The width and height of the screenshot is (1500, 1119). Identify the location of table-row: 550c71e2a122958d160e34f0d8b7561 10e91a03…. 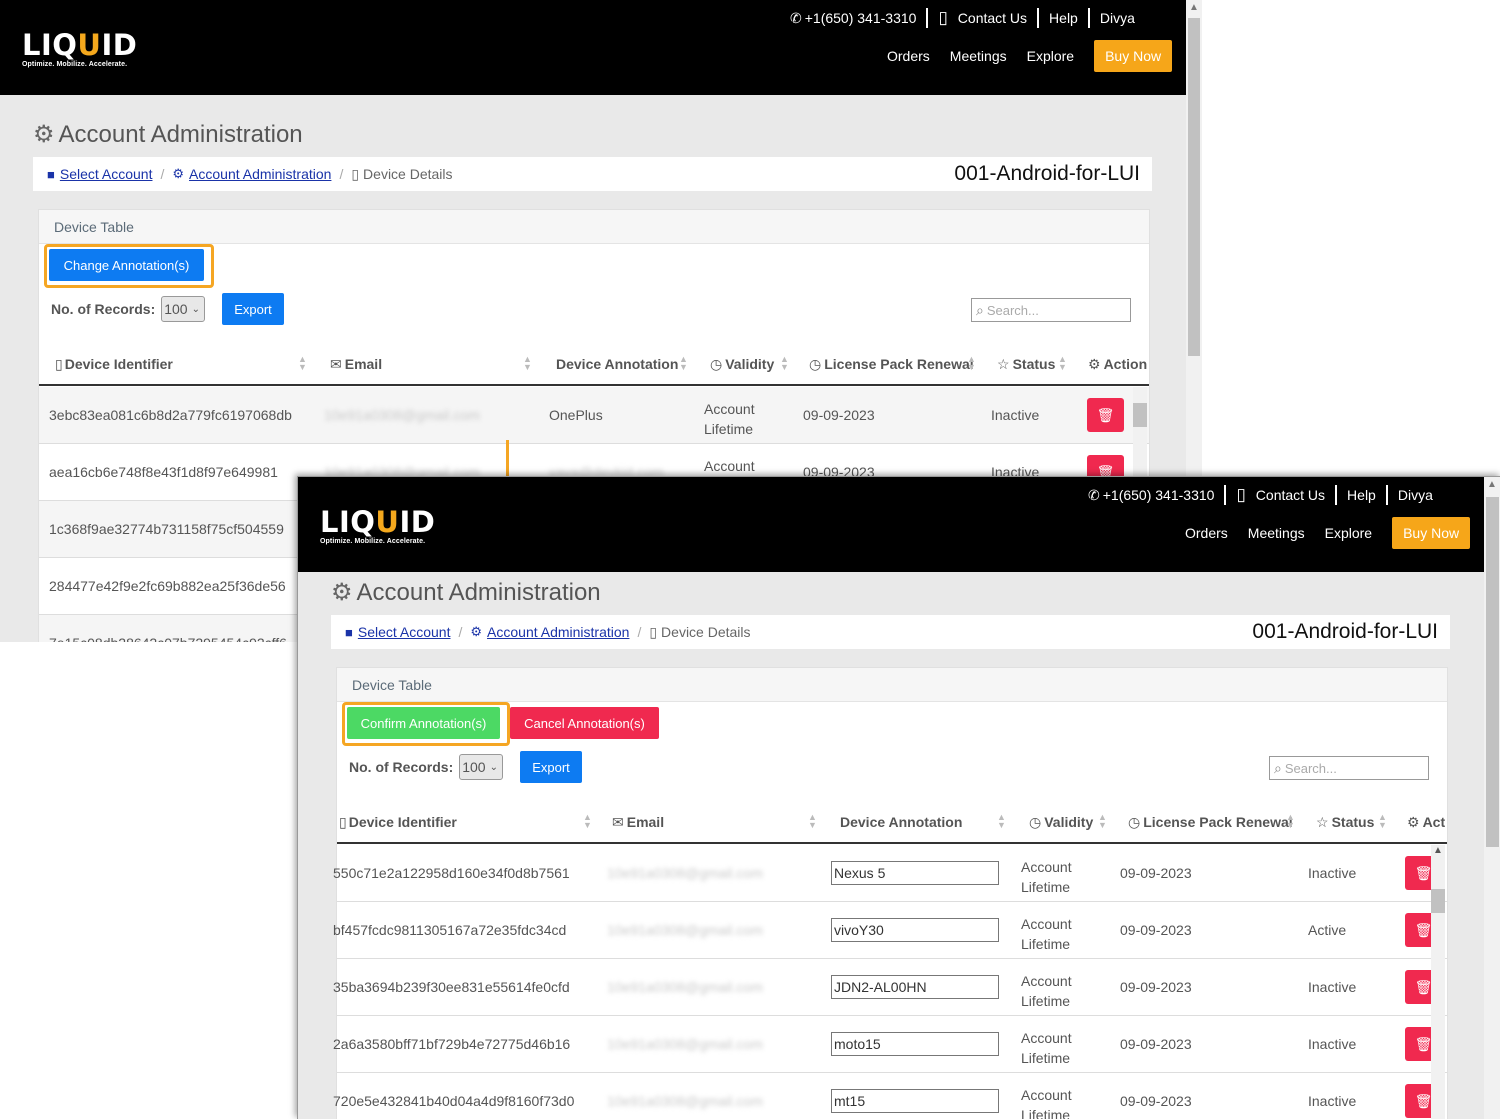
(890, 873).